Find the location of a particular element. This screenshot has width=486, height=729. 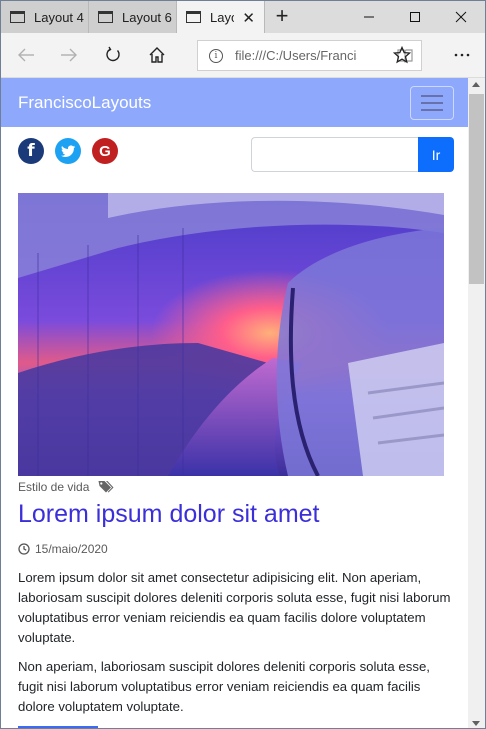

close-tab-icon: ✕ is located at coordinates (248, 18).